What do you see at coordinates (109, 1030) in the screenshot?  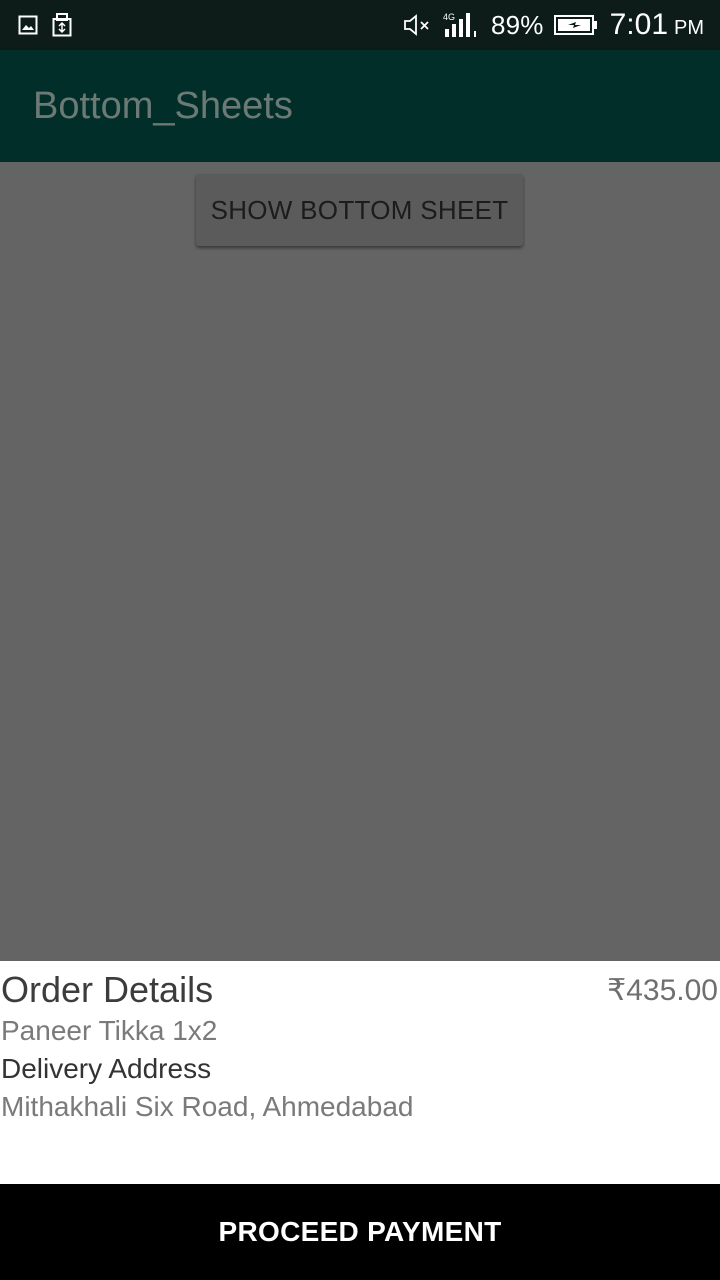 I see `order-item: Paneer Tikka 1x2` at bounding box center [109, 1030].